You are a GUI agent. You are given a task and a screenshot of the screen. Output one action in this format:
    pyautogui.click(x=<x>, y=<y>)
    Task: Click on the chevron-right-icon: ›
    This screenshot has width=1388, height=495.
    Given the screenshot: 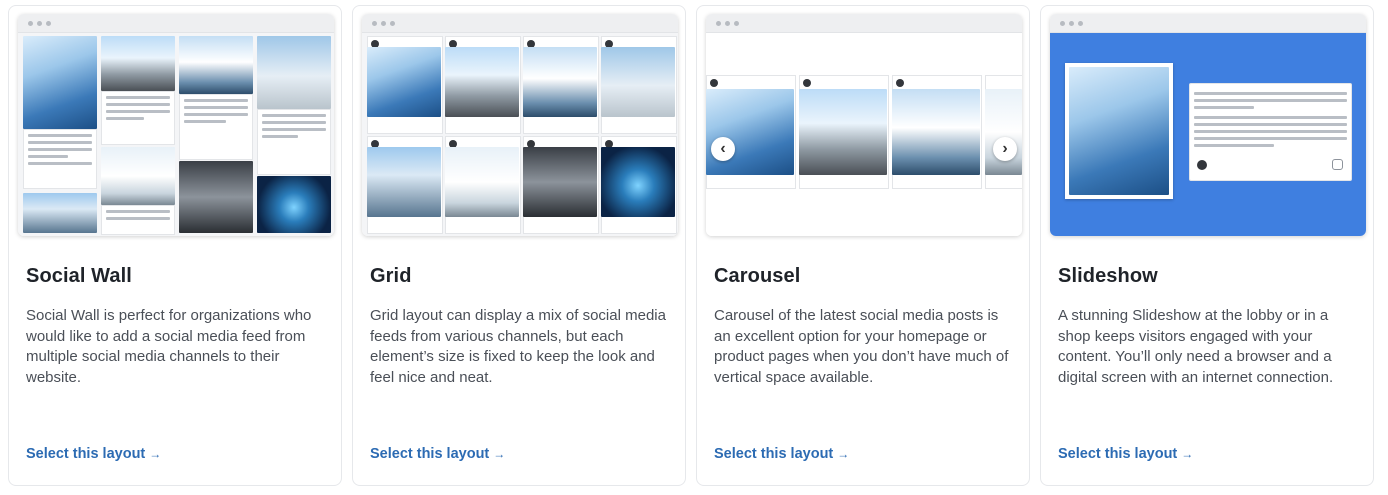 What is the action you would take?
    pyautogui.click(x=1005, y=148)
    